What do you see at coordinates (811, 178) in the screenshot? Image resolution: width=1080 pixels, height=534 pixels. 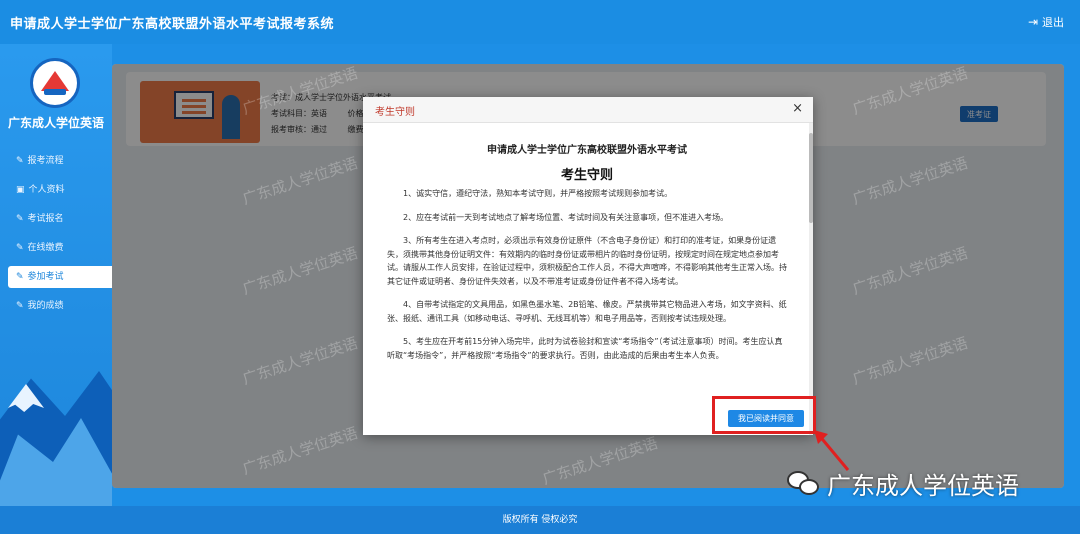 I see `scrollbar-thumb` at bounding box center [811, 178].